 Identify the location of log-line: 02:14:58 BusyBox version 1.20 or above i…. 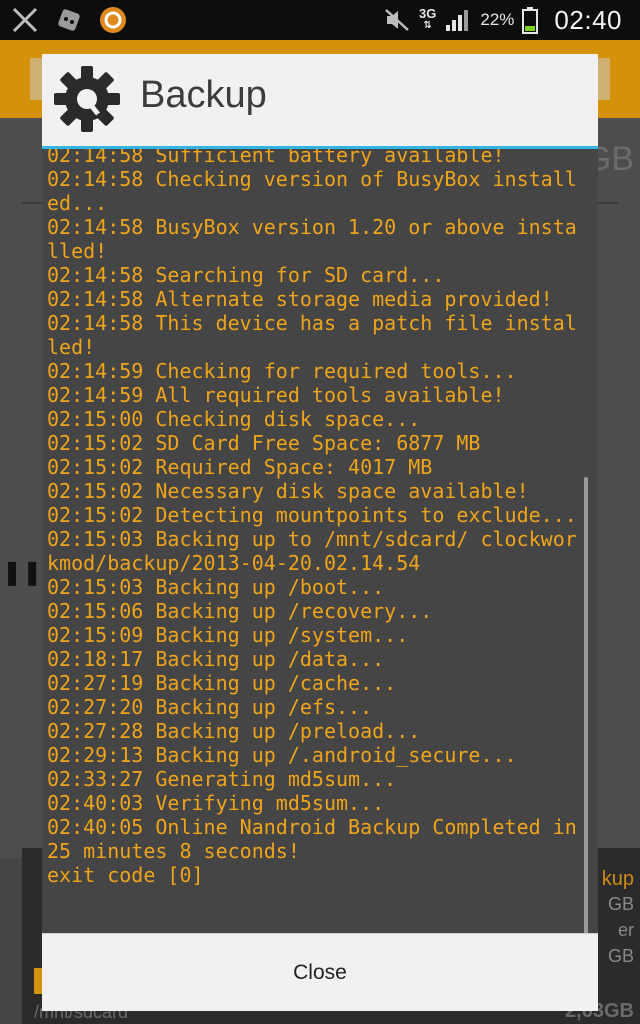
(312, 239).